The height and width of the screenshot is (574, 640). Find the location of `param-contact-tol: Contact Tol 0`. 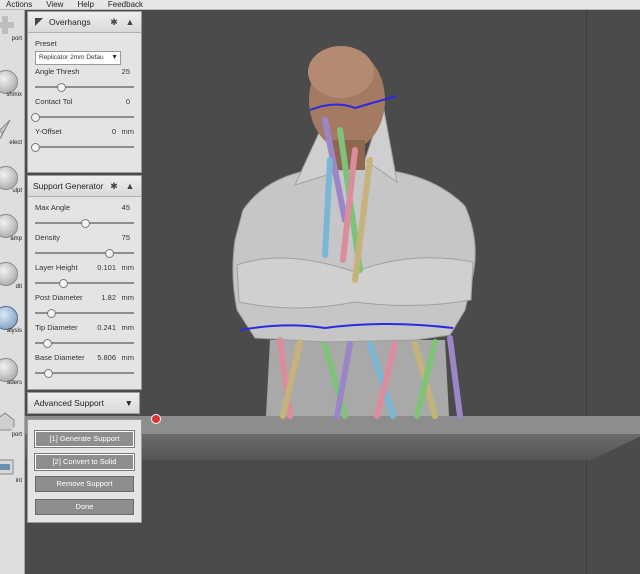

param-contact-tol: Contact Tol 0 is located at coordinates (82, 110).